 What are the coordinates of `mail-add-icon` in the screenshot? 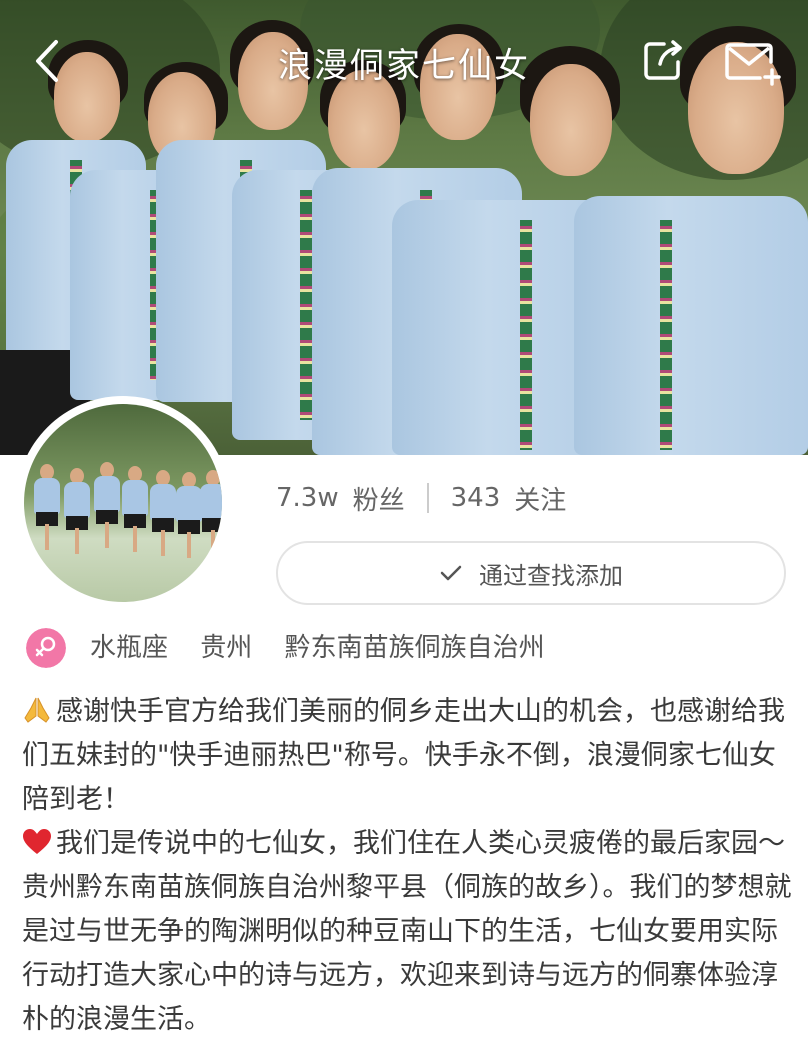 It's located at (753, 63).